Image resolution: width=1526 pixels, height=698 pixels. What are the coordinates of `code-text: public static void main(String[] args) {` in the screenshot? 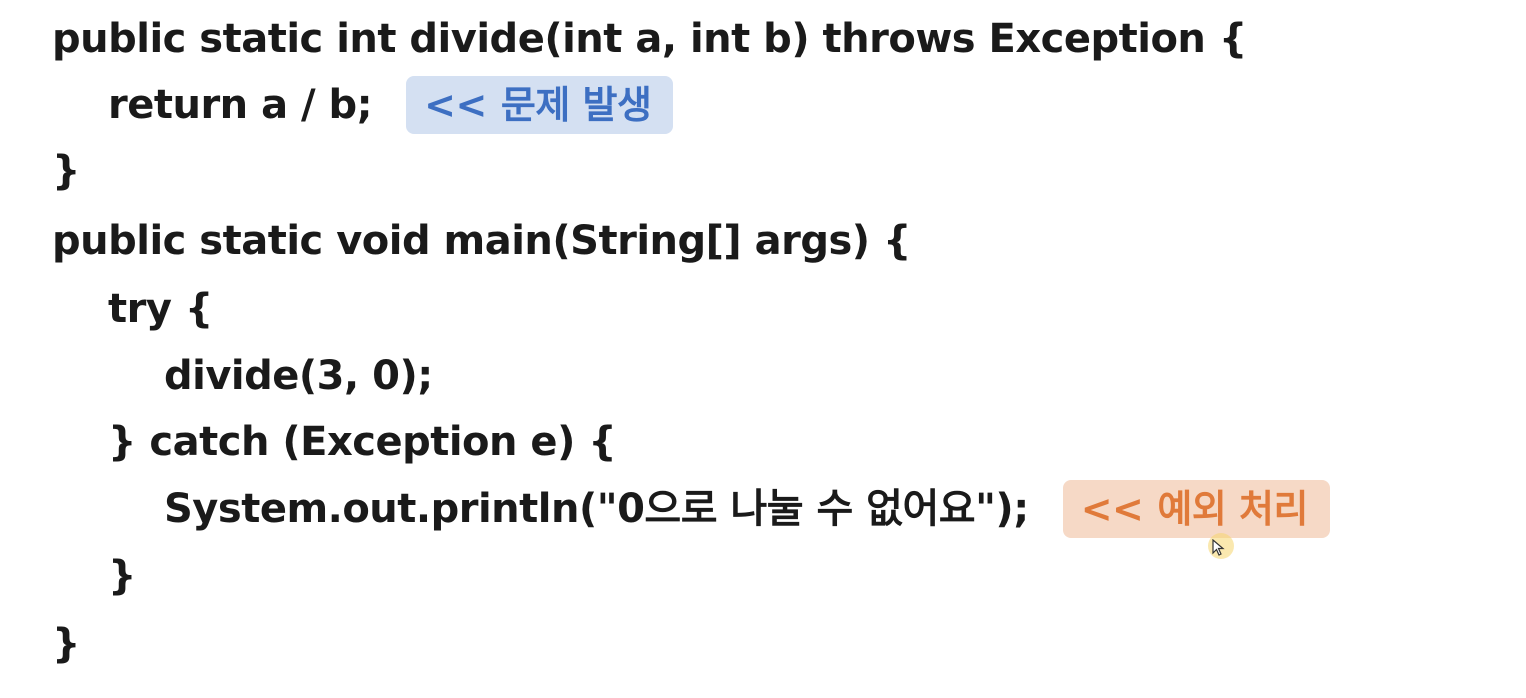 It's located at (481, 241).